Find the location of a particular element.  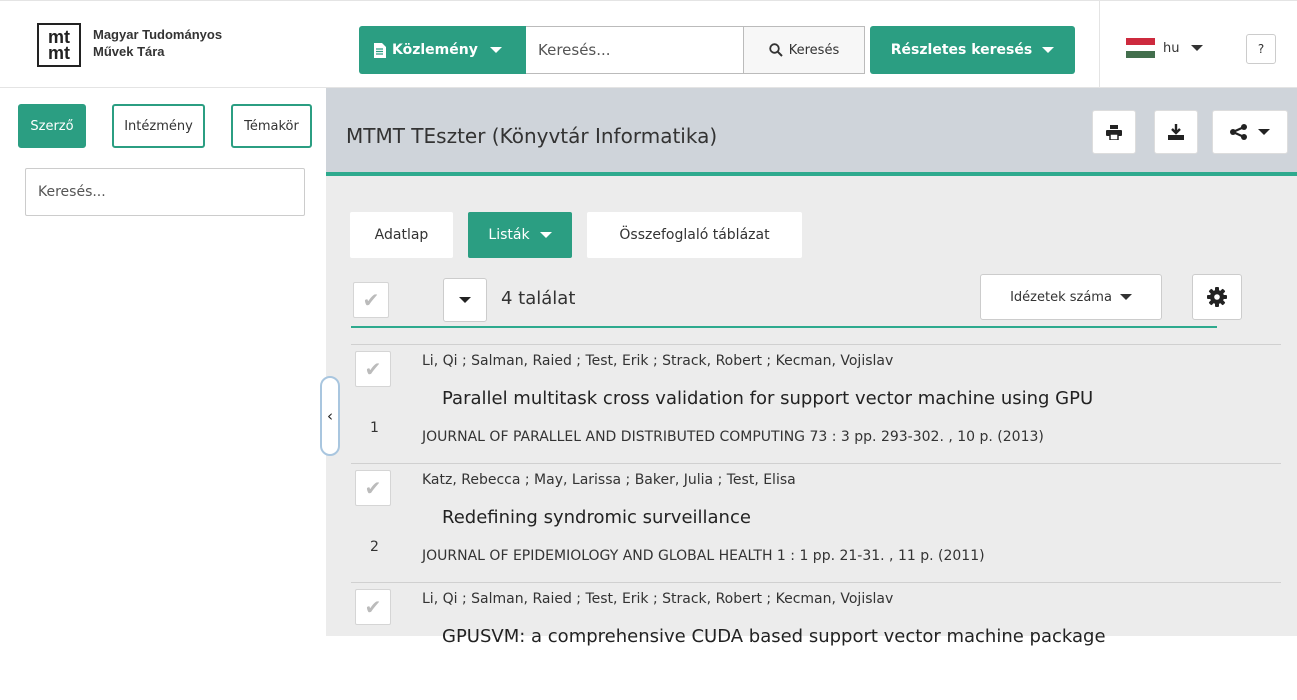

result-number: 2 is located at coordinates (374, 547).